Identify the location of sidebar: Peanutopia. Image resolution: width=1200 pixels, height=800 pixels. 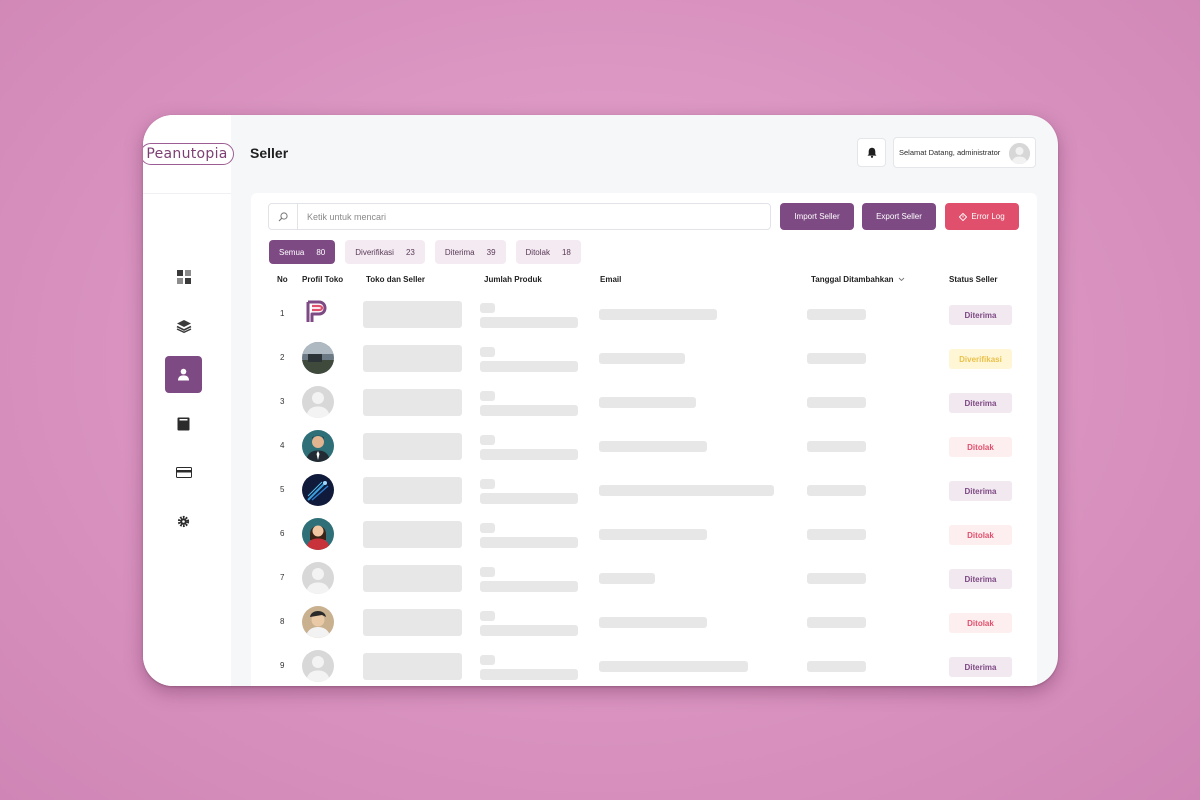
(188, 400).